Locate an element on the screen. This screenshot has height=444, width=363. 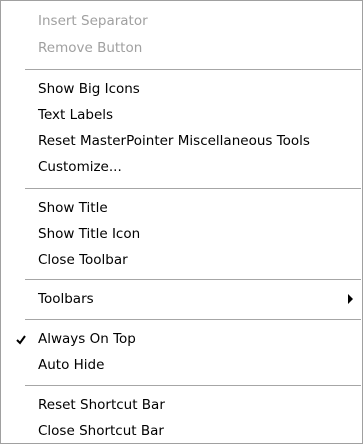
menu-item-label: Remove Button is located at coordinates (90, 48).